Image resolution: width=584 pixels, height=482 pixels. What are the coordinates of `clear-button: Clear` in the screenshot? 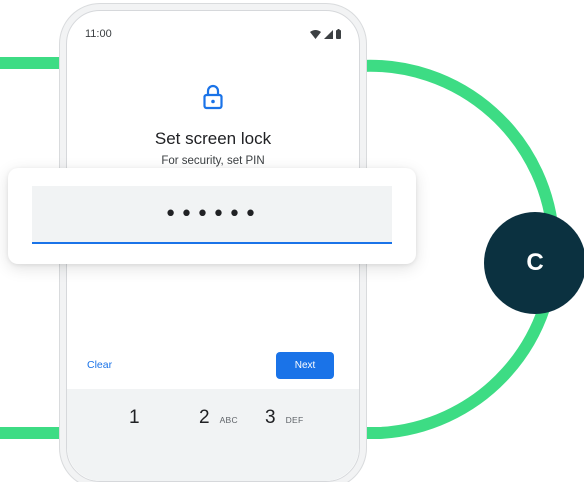 It's located at (99, 365).